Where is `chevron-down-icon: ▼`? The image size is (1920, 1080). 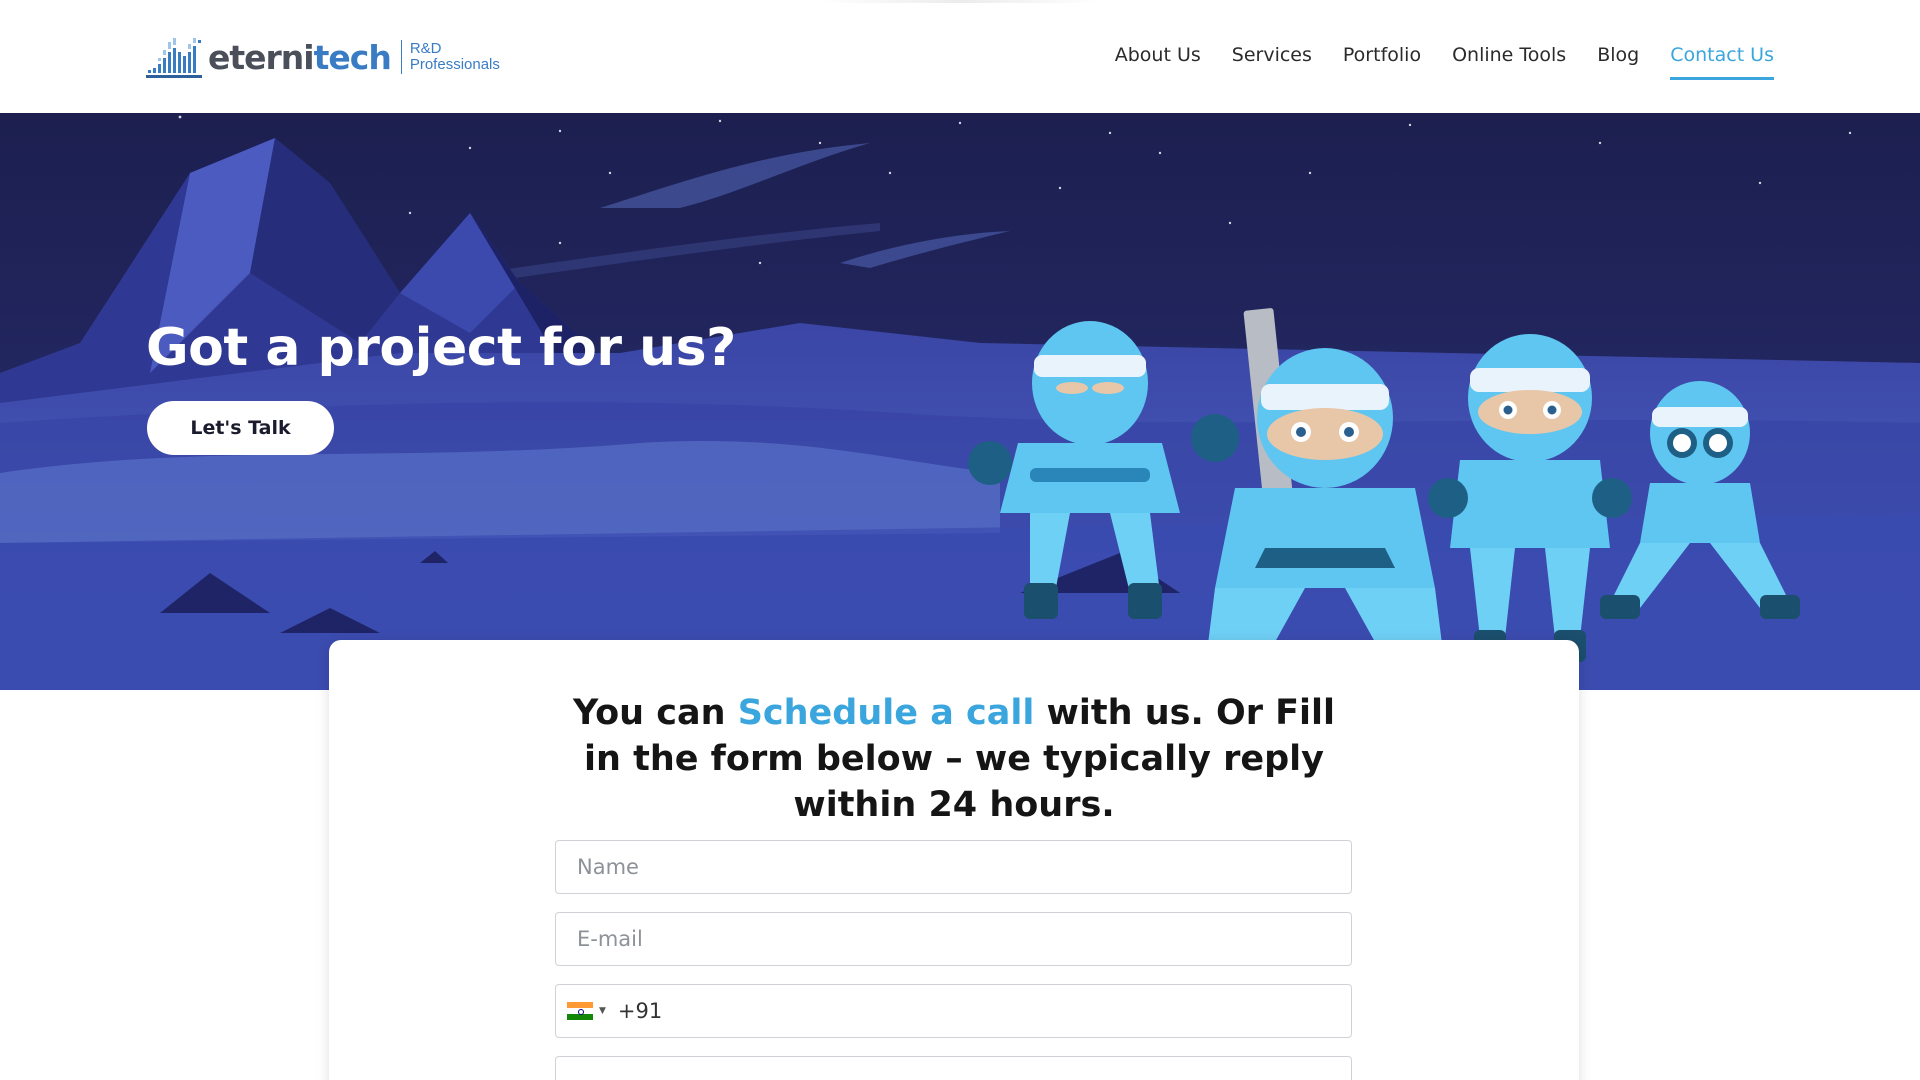 chevron-down-icon: ▼ is located at coordinates (602, 1011).